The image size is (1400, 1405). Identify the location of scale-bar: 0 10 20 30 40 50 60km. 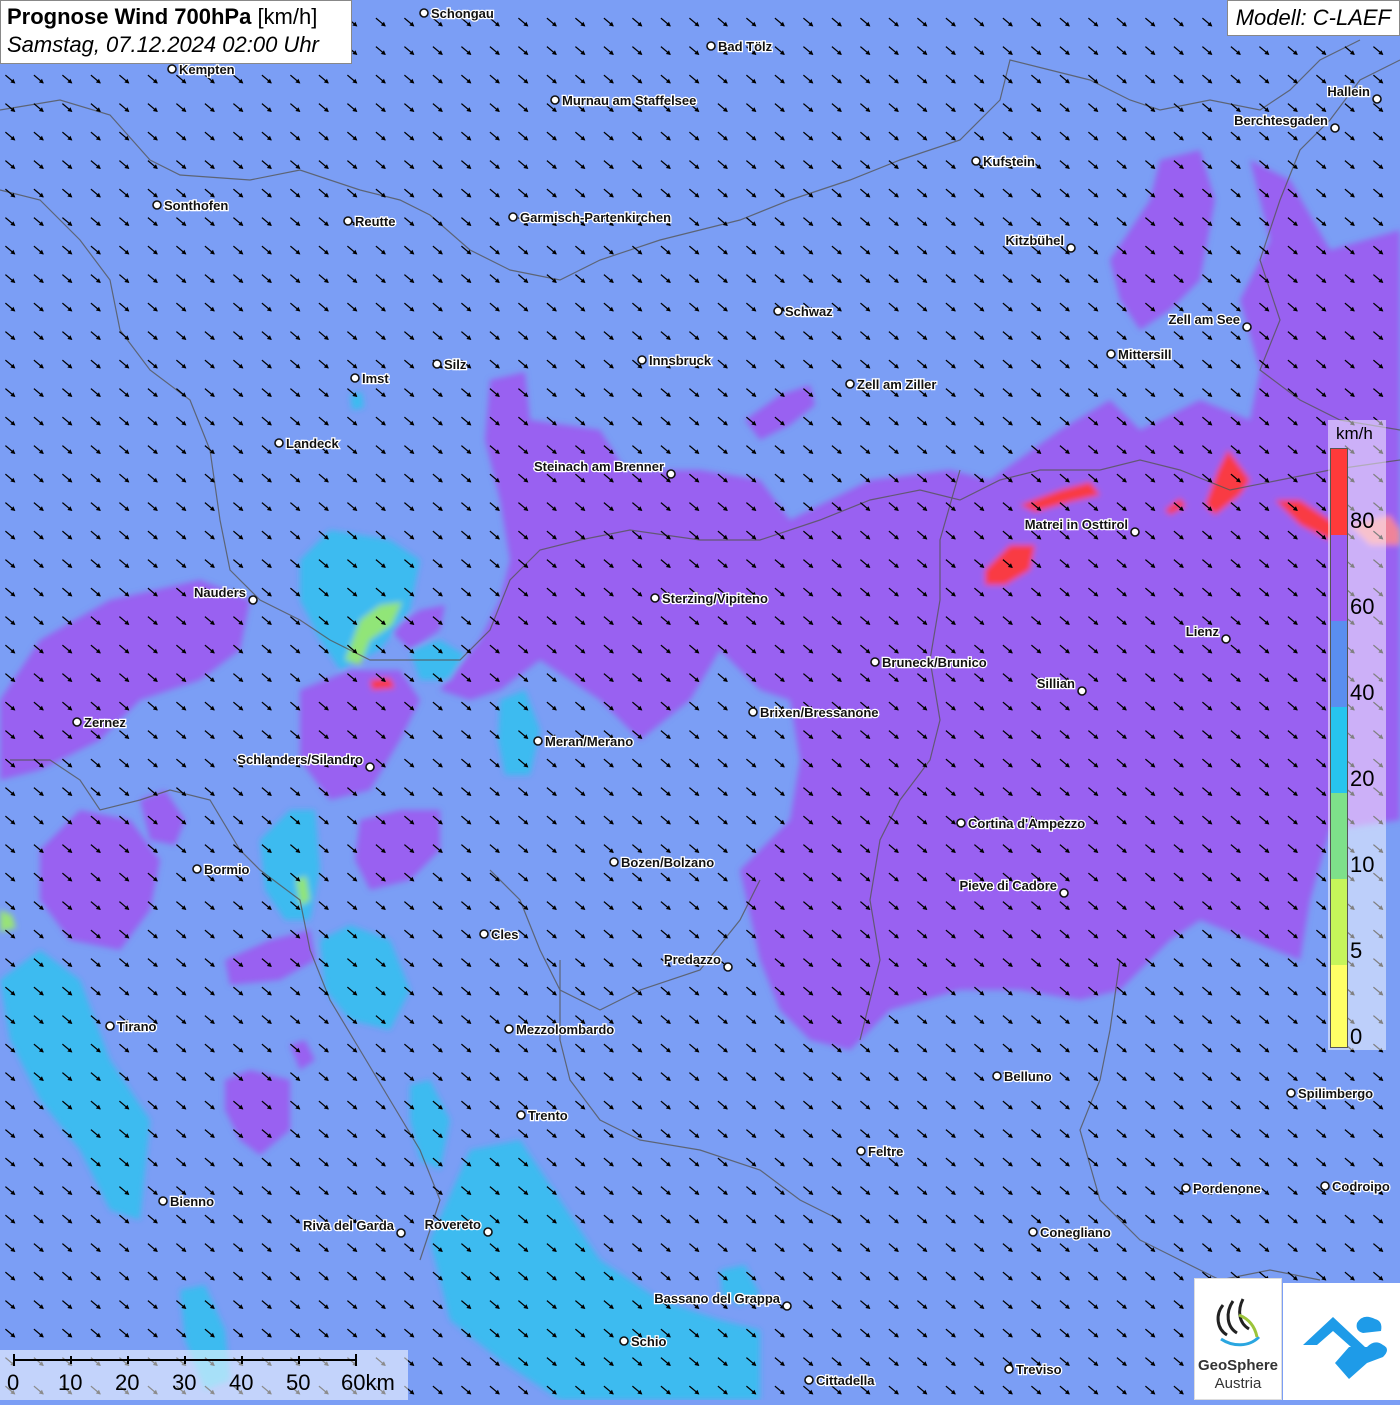
(204, 1375).